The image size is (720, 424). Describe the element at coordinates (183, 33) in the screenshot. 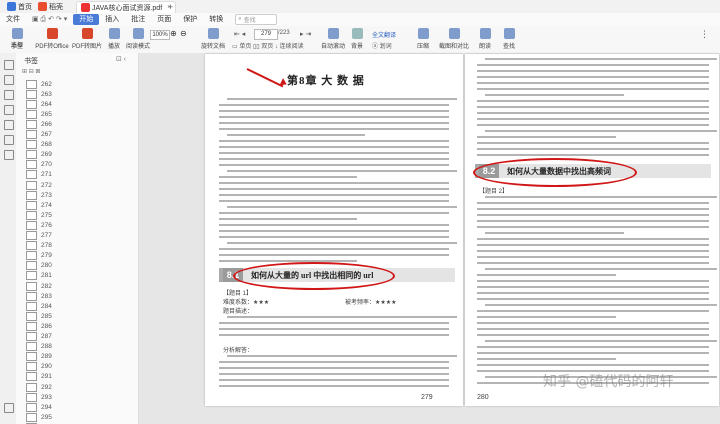

I see `zoom-out-icon: ⊖` at that location.